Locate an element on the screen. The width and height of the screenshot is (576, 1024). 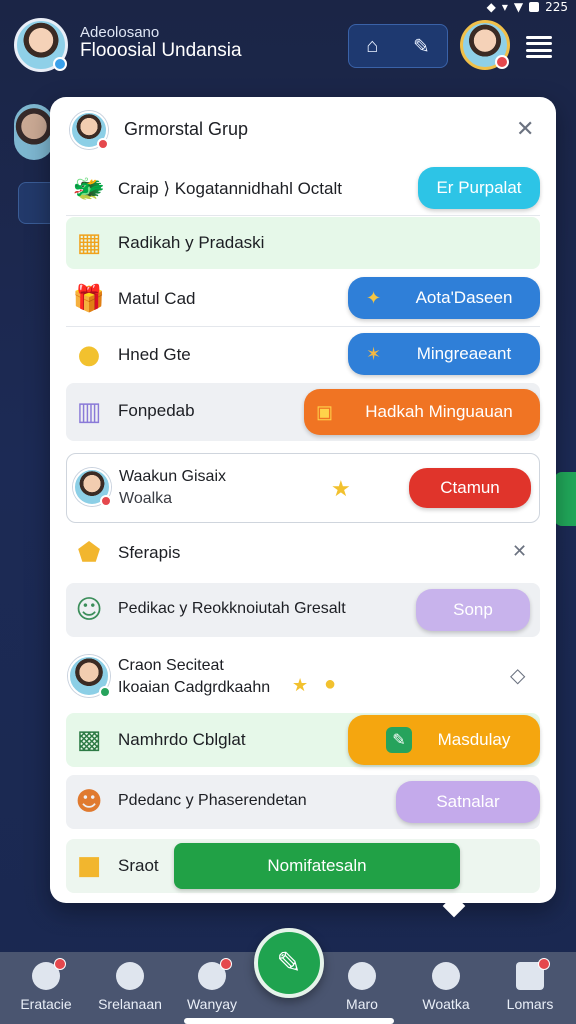
list-item: ● Hned Gte ✶ Mingreaeant is located at coordinates (303, 355).